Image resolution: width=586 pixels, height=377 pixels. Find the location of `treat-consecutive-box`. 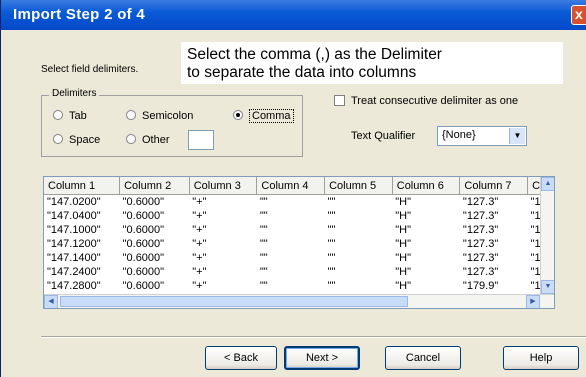

treat-consecutive-box is located at coordinates (339, 100).